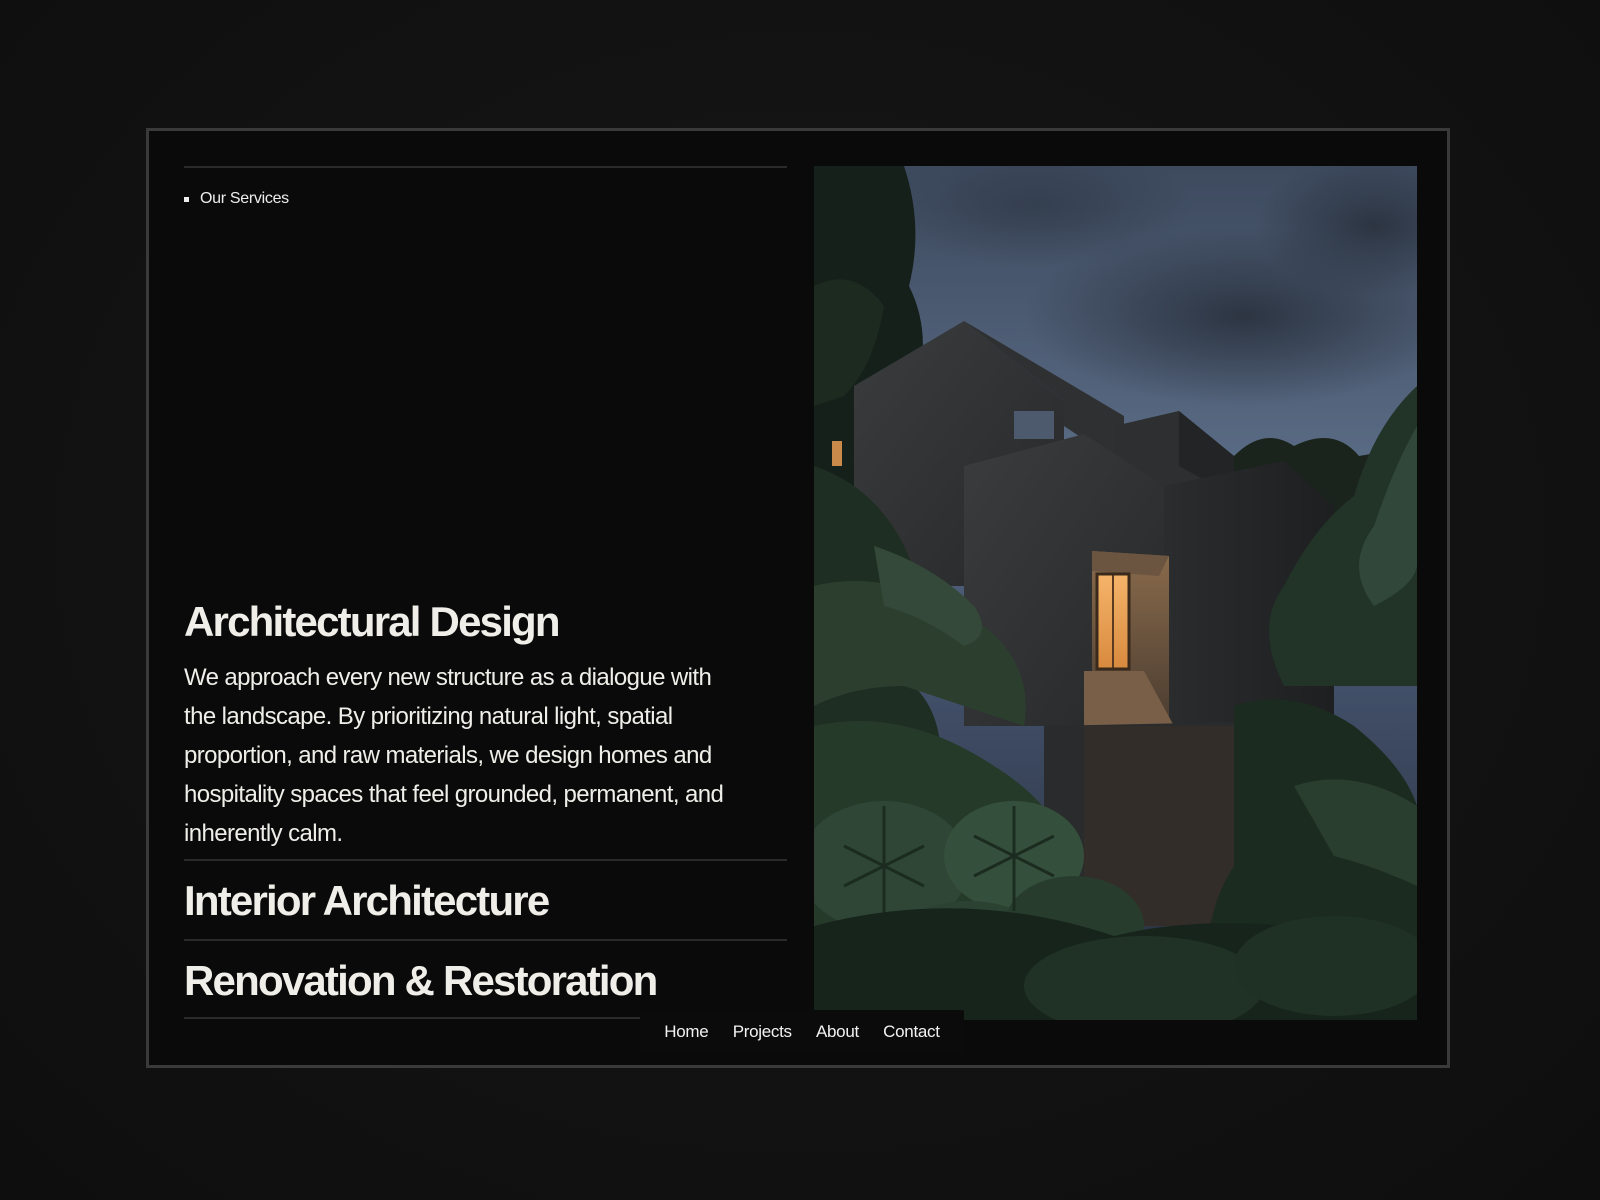  I want to click on section-eyebrow: Our Services, so click(236, 199).